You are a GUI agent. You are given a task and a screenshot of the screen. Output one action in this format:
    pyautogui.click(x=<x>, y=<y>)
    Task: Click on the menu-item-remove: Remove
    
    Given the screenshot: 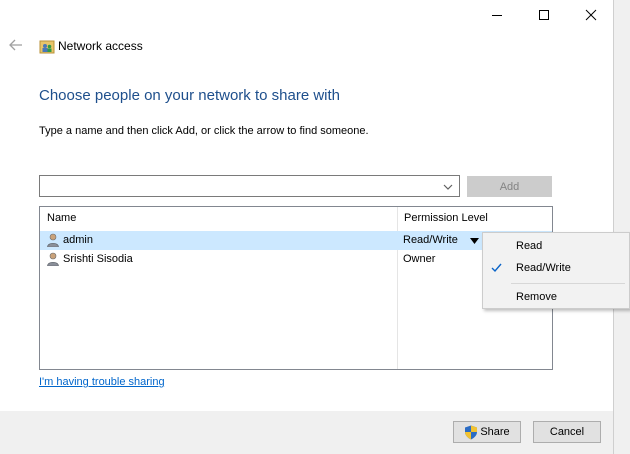 What is the action you would take?
    pyautogui.click(x=556, y=297)
    